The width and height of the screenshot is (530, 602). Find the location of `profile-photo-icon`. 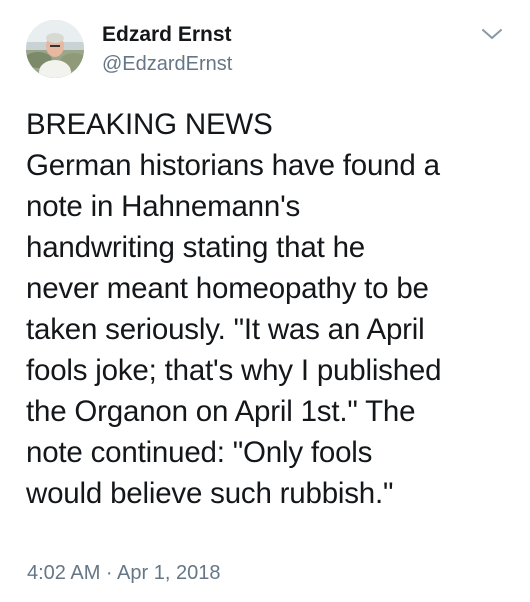

profile-photo-icon is located at coordinates (55, 49).